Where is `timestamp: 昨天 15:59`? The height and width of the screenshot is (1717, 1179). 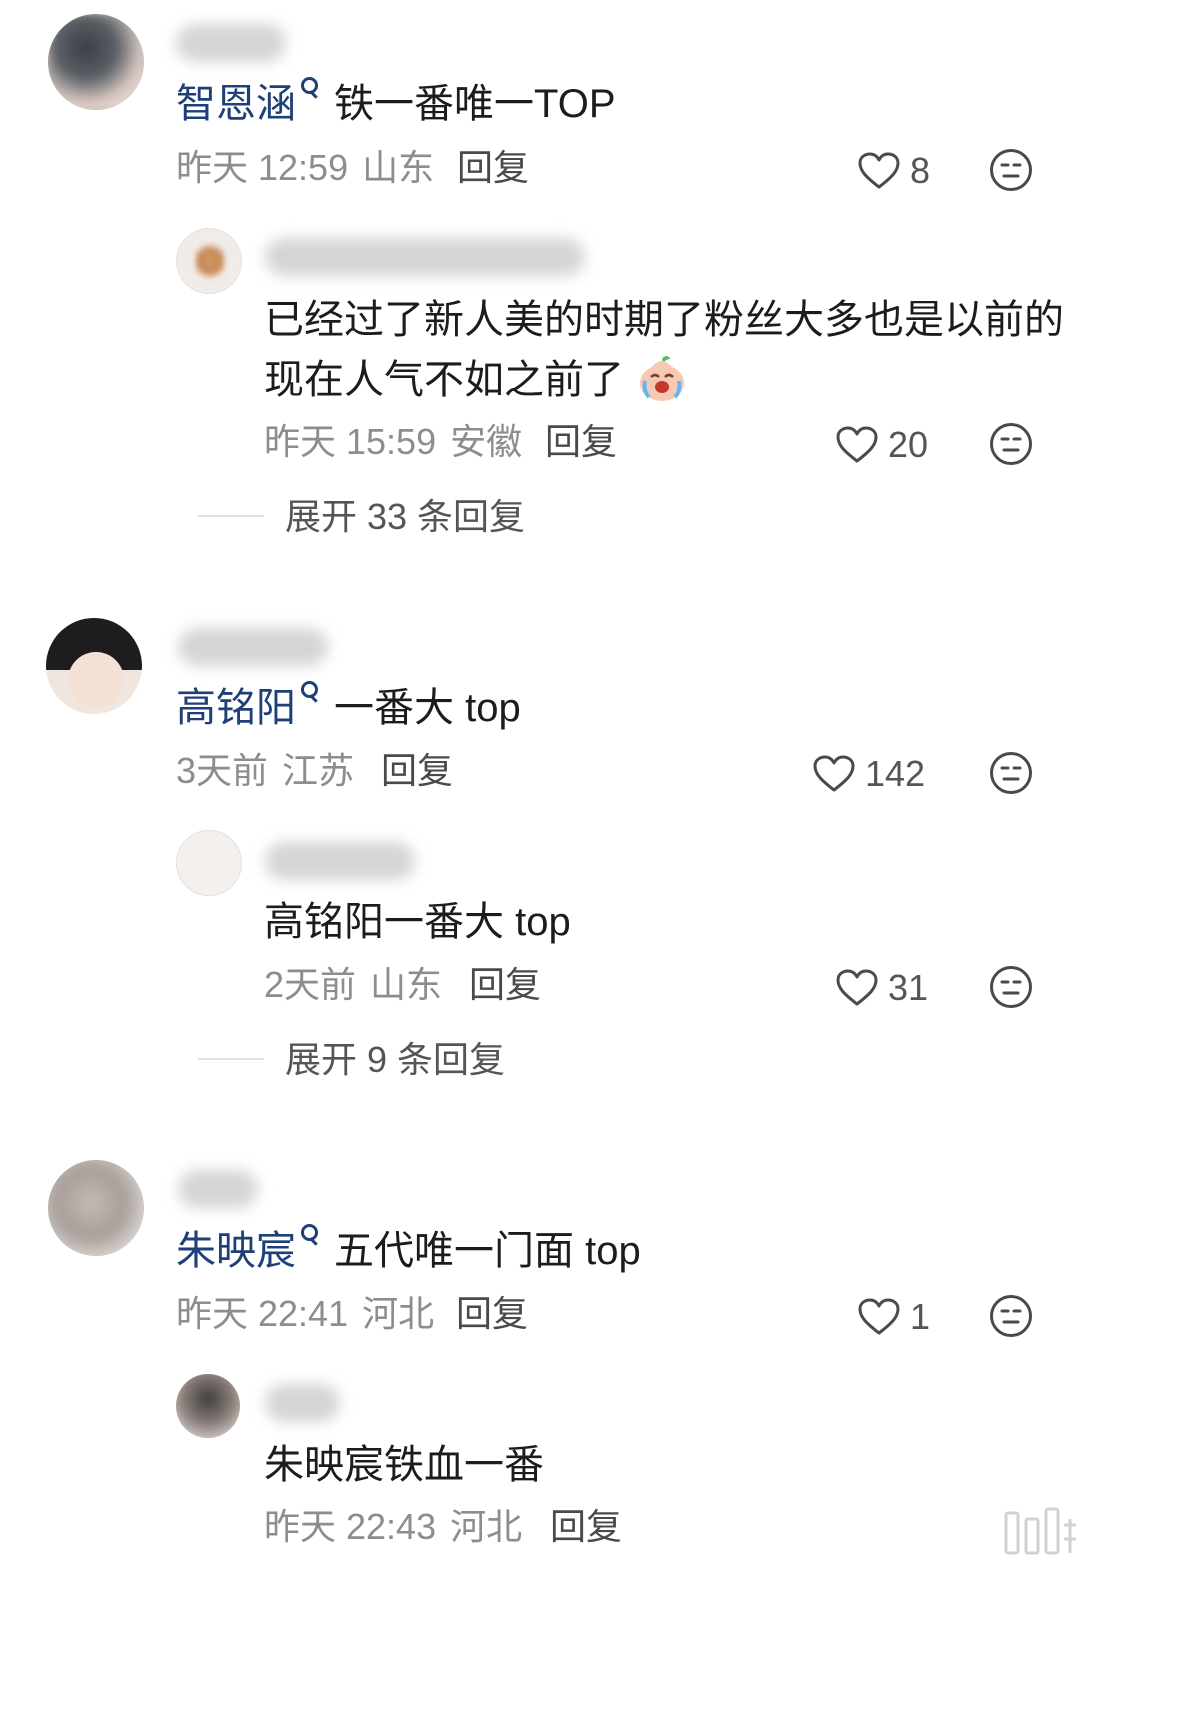 timestamp: 昨天 15:59 is located at coordinates (350, 441).